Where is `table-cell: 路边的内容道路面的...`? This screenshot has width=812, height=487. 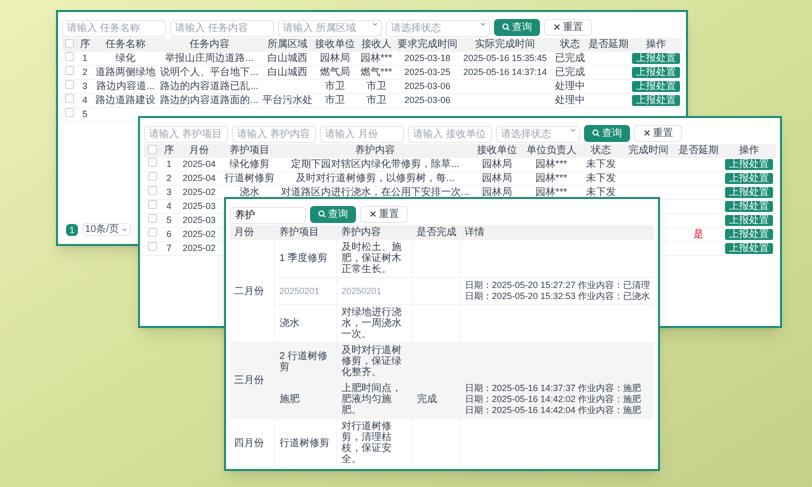 table-cell: 路边的内容道路面的... is located at coordinates (209, 100).